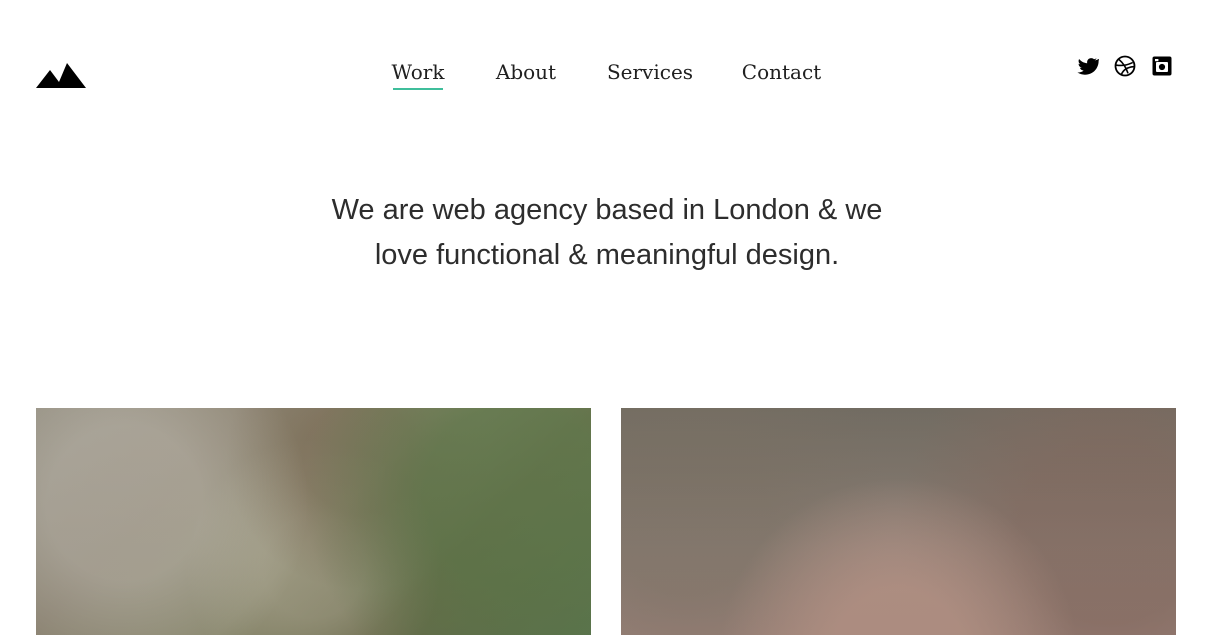 The height and width of the screenshot is (635, 1214). What do you see at coordinates (781, 73) in the screenshot?
I see `nav-contact: Contact` at bounding box center [781, 73].